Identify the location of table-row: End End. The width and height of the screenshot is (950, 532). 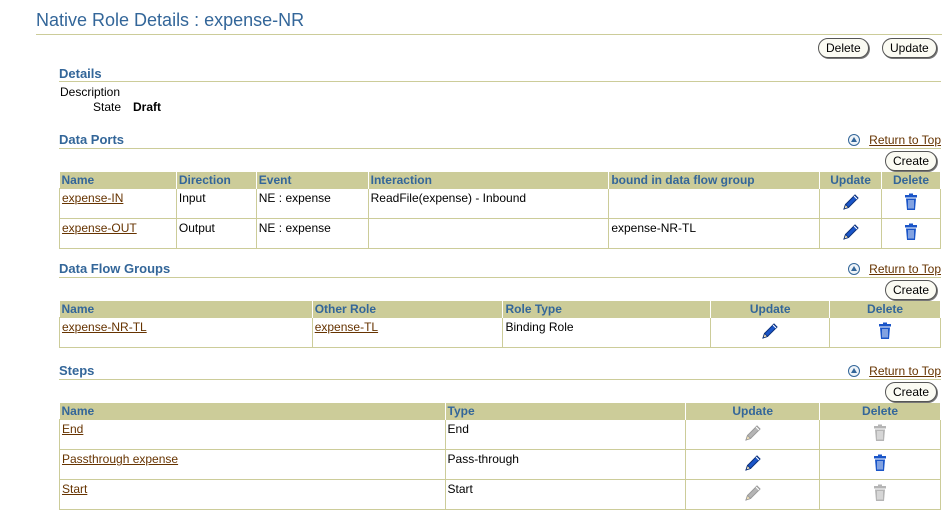
(500, 434).